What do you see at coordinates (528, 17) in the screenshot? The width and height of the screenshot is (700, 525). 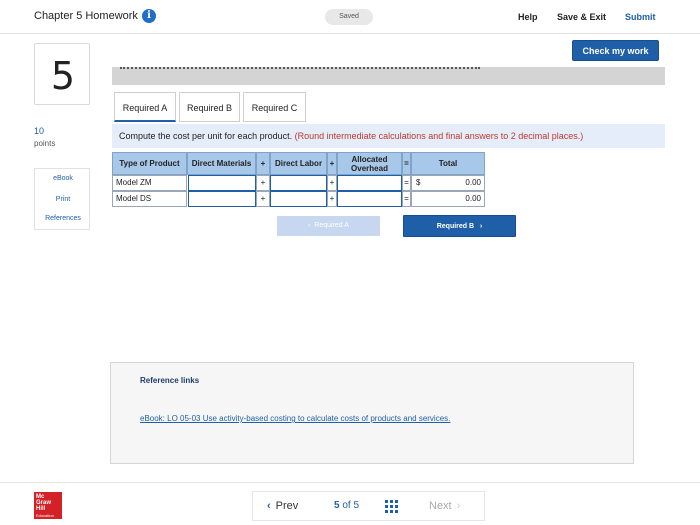 I see `help-link: Help` at bounding box center [528, 17].